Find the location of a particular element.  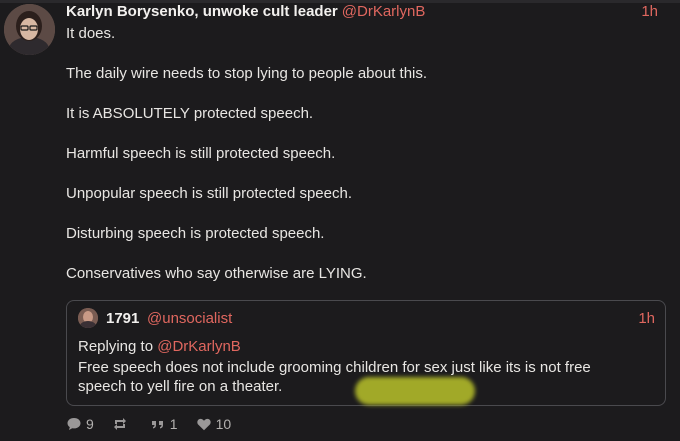

quote-marks-icon is located at coordinates (157, 425).